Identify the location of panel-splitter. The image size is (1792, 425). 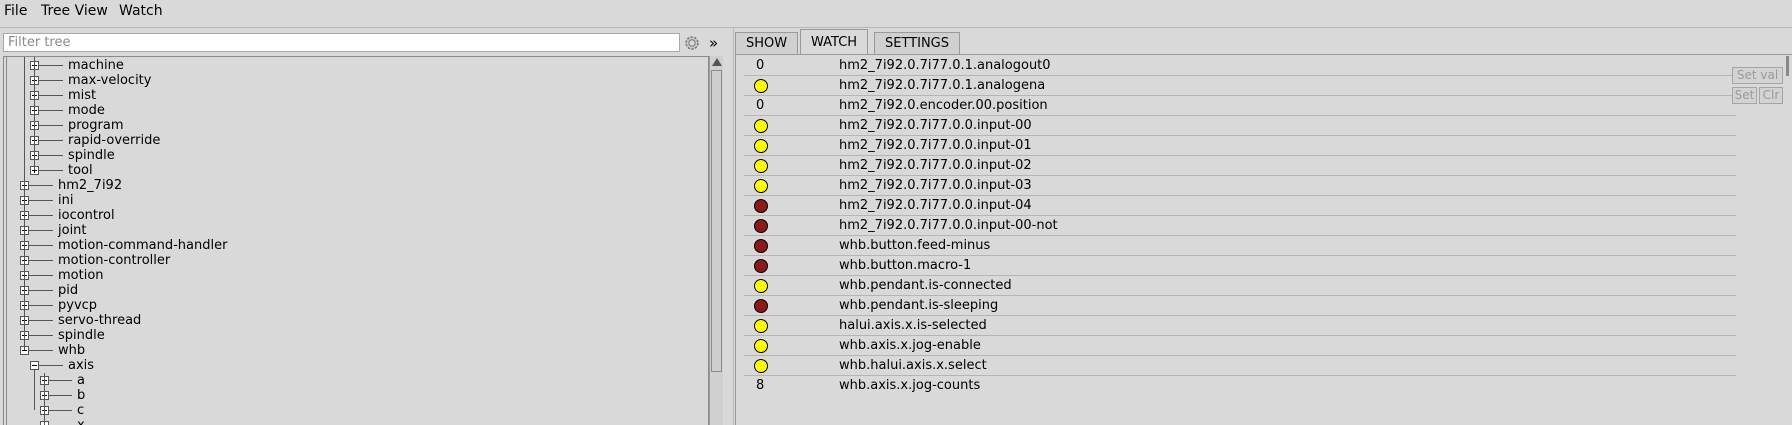
(728, 226).